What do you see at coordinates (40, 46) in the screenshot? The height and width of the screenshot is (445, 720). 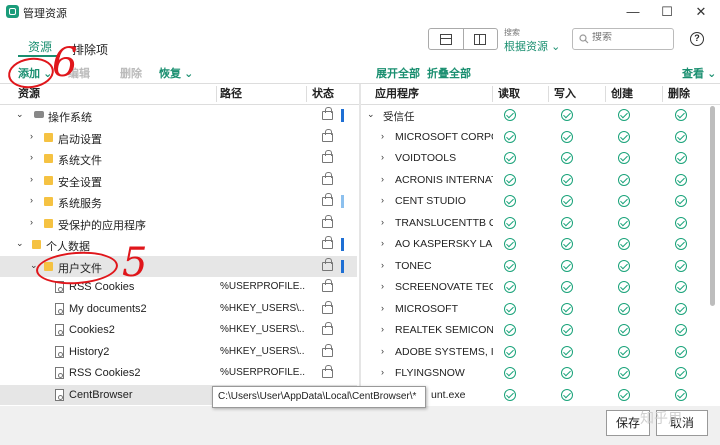 I see `tab-resources: 资源` at bounding box center [40, 46].